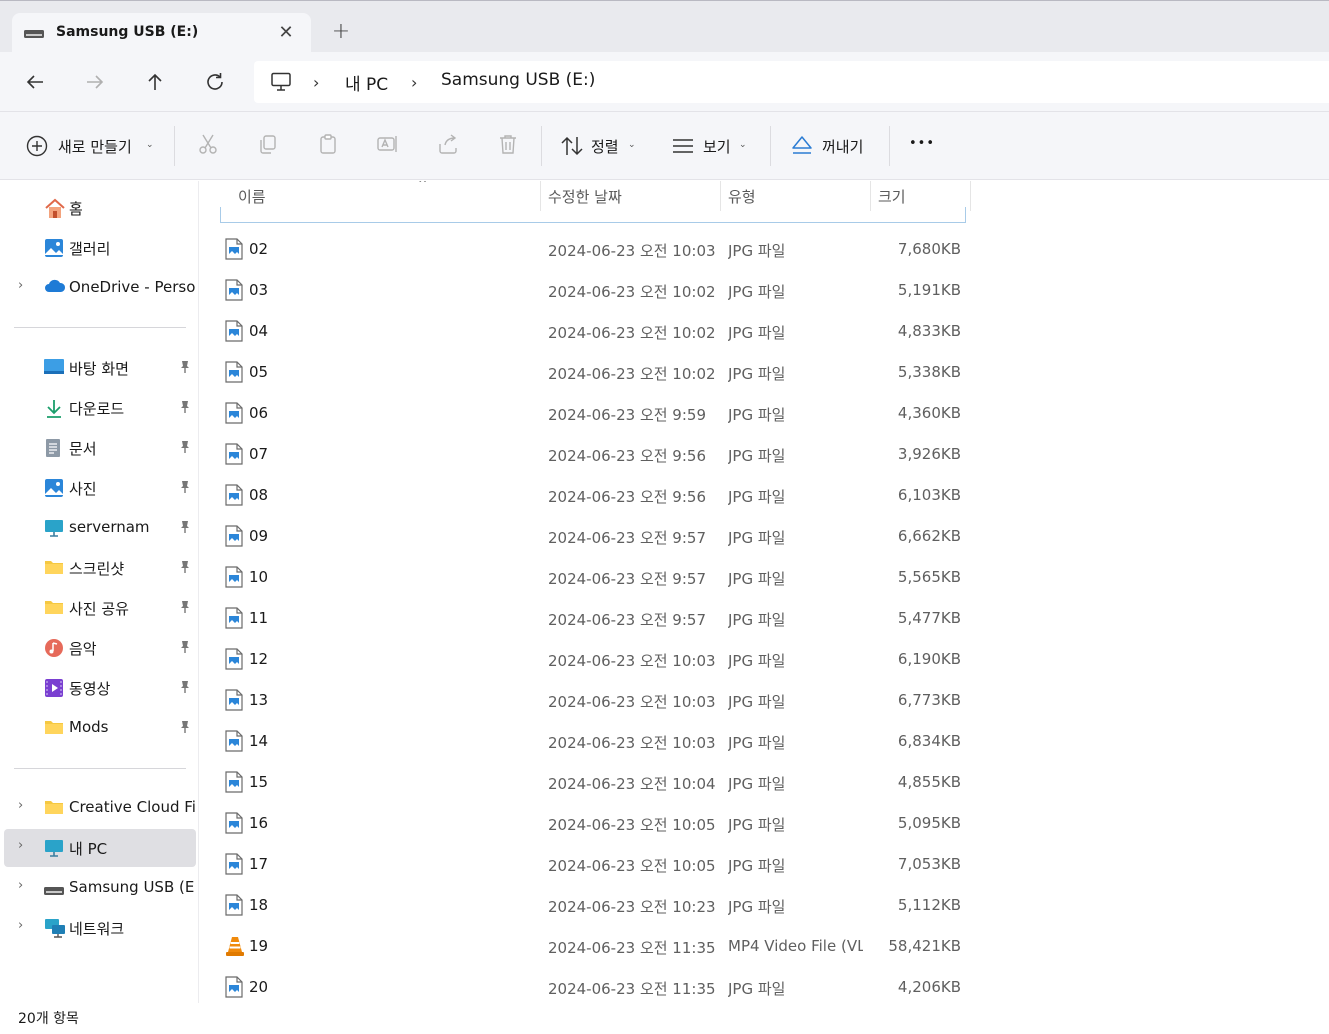  What do you see at coordinates (100, 648) in the screenshot?
I see `sidebar-item-music: 음악` at bounding box center [100, 648].